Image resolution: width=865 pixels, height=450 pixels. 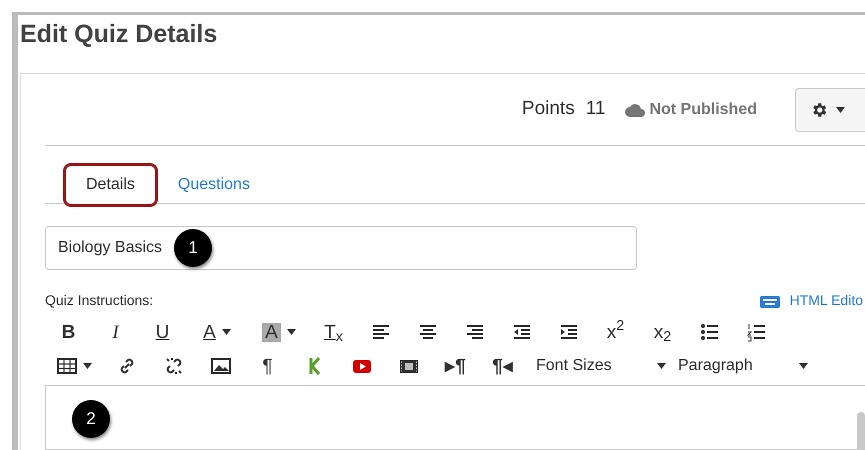 What do you see at coordinates (522, 332) in the screenshot?
I see `outdent-icon` at bounding box center [522, 332].